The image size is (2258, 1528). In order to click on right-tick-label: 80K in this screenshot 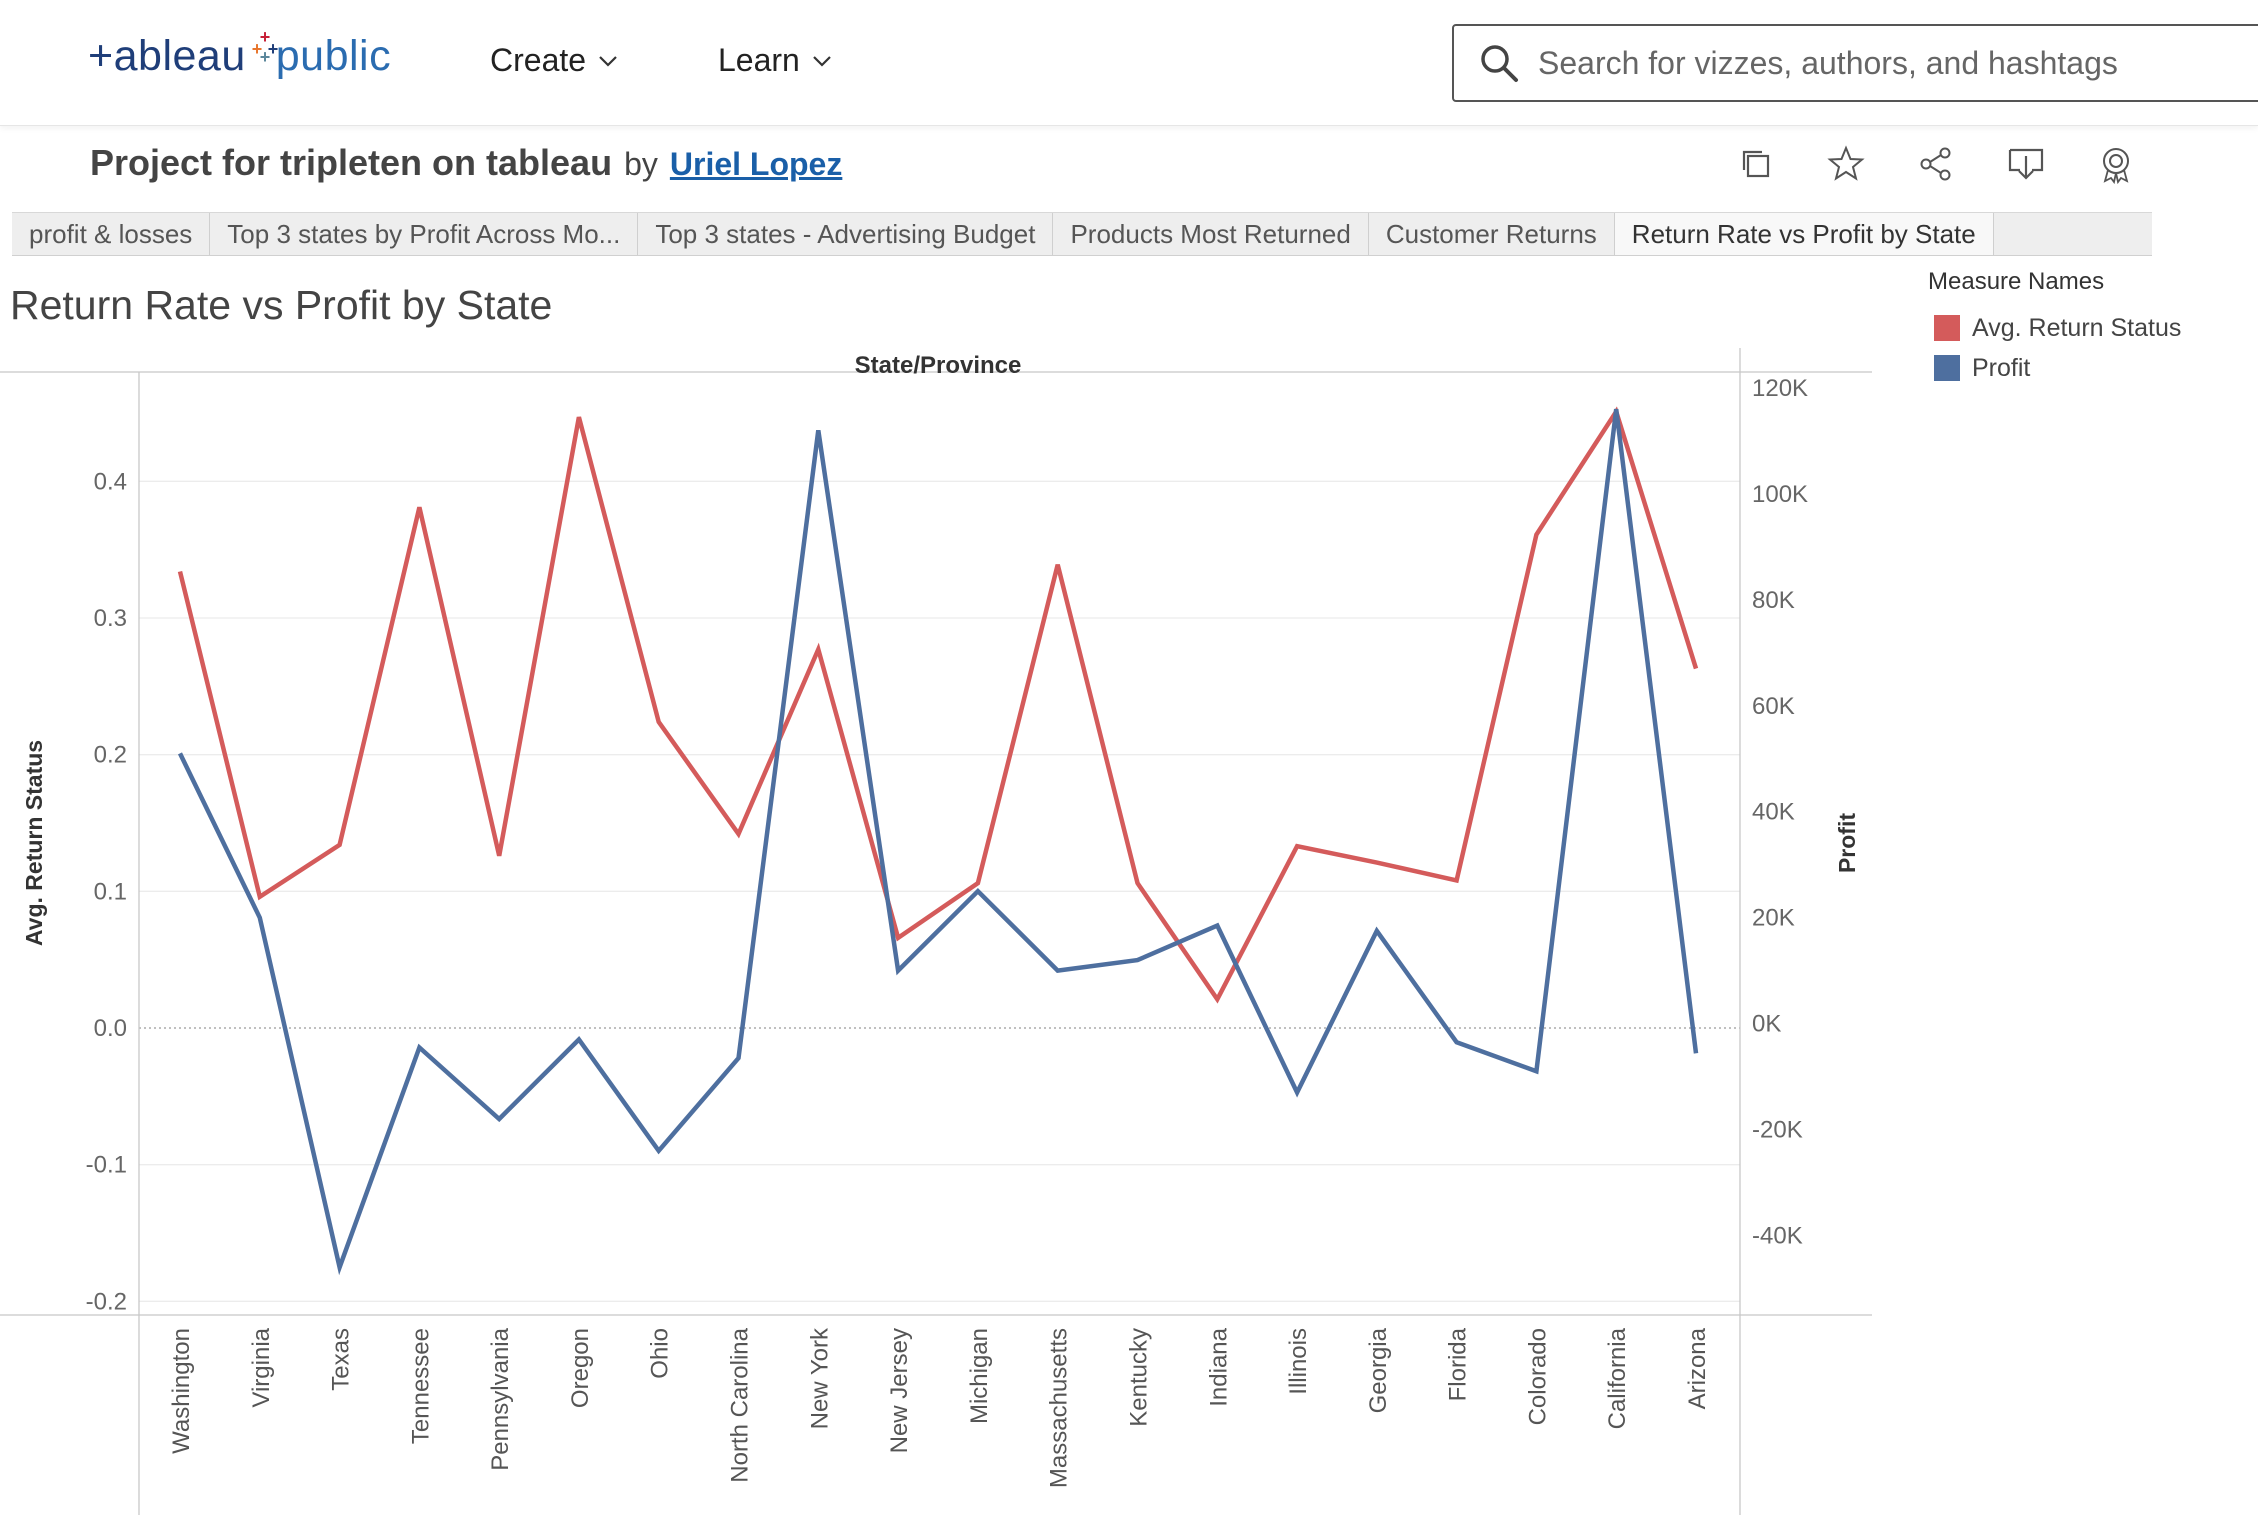, I will do `click(1773, 600)`.